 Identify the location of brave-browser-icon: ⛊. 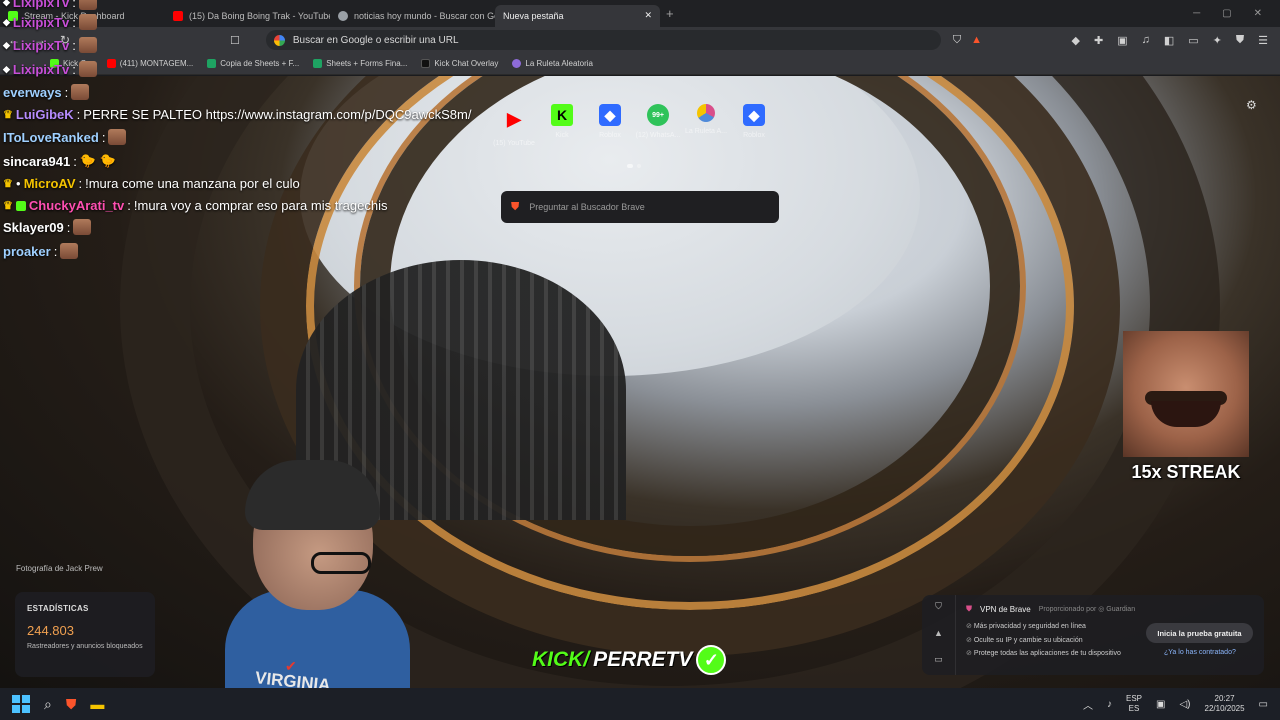
(71, 704).